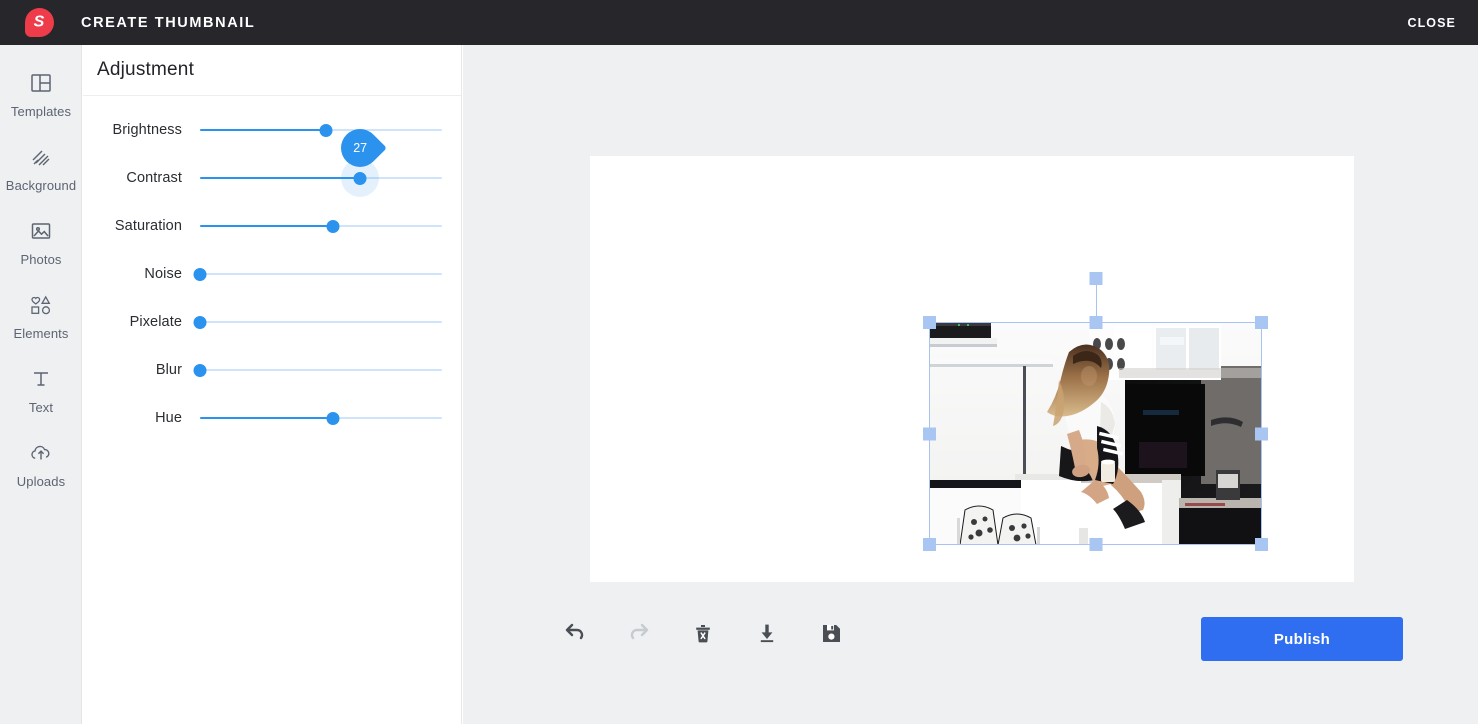 The width and height of the screenshot is (1478, 724). I want to click on blur-slider, so click(317, 370).